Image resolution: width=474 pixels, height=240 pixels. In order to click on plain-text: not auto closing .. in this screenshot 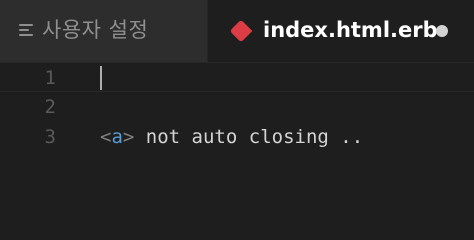, I will do `click(249, 137)`.